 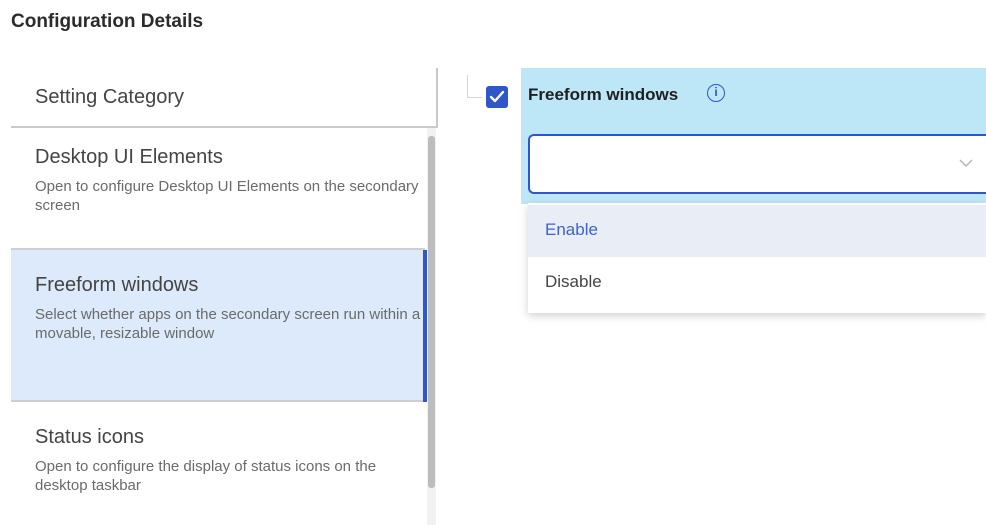 I want to click on chevron-down-icon, so click(x=966, y=163).